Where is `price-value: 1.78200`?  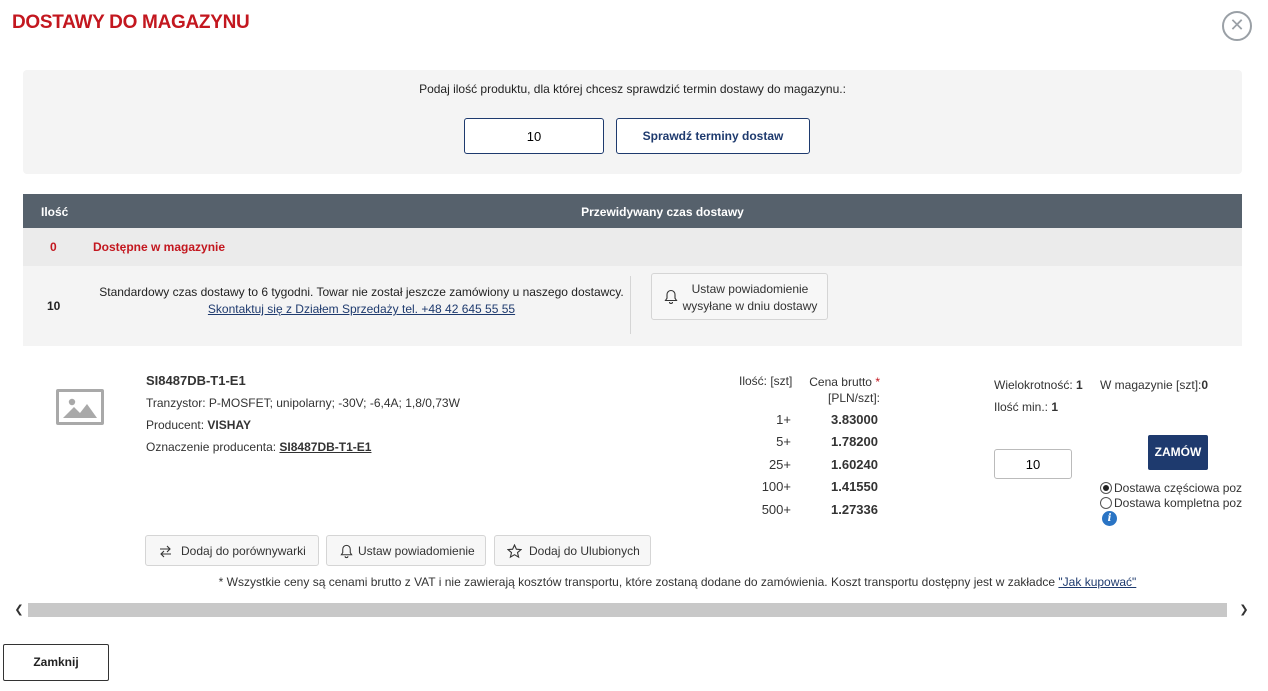
price-value: 1.78200 is located at coordinates (854, 441).